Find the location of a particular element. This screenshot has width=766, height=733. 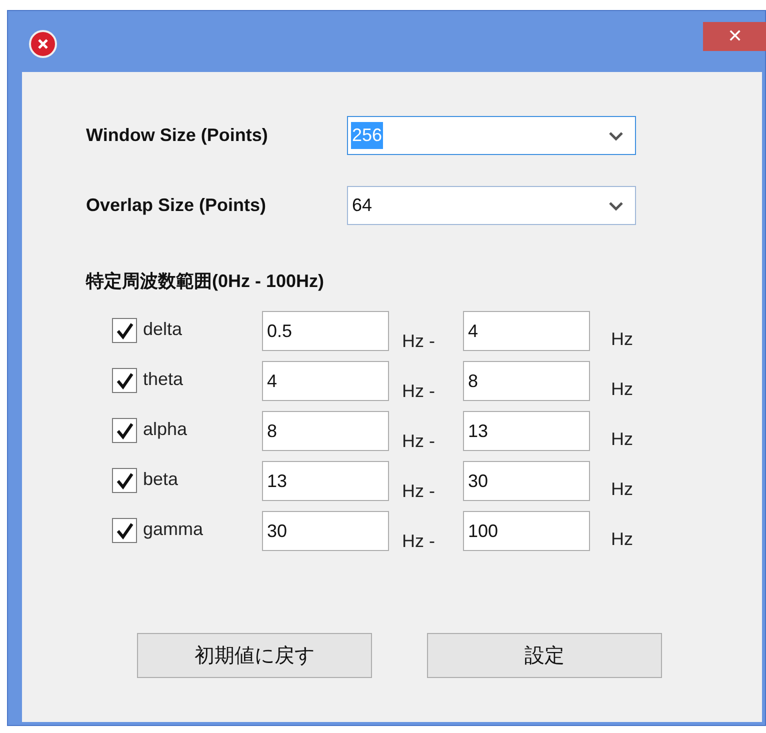

app-icon is located at coordinates (43, 44).